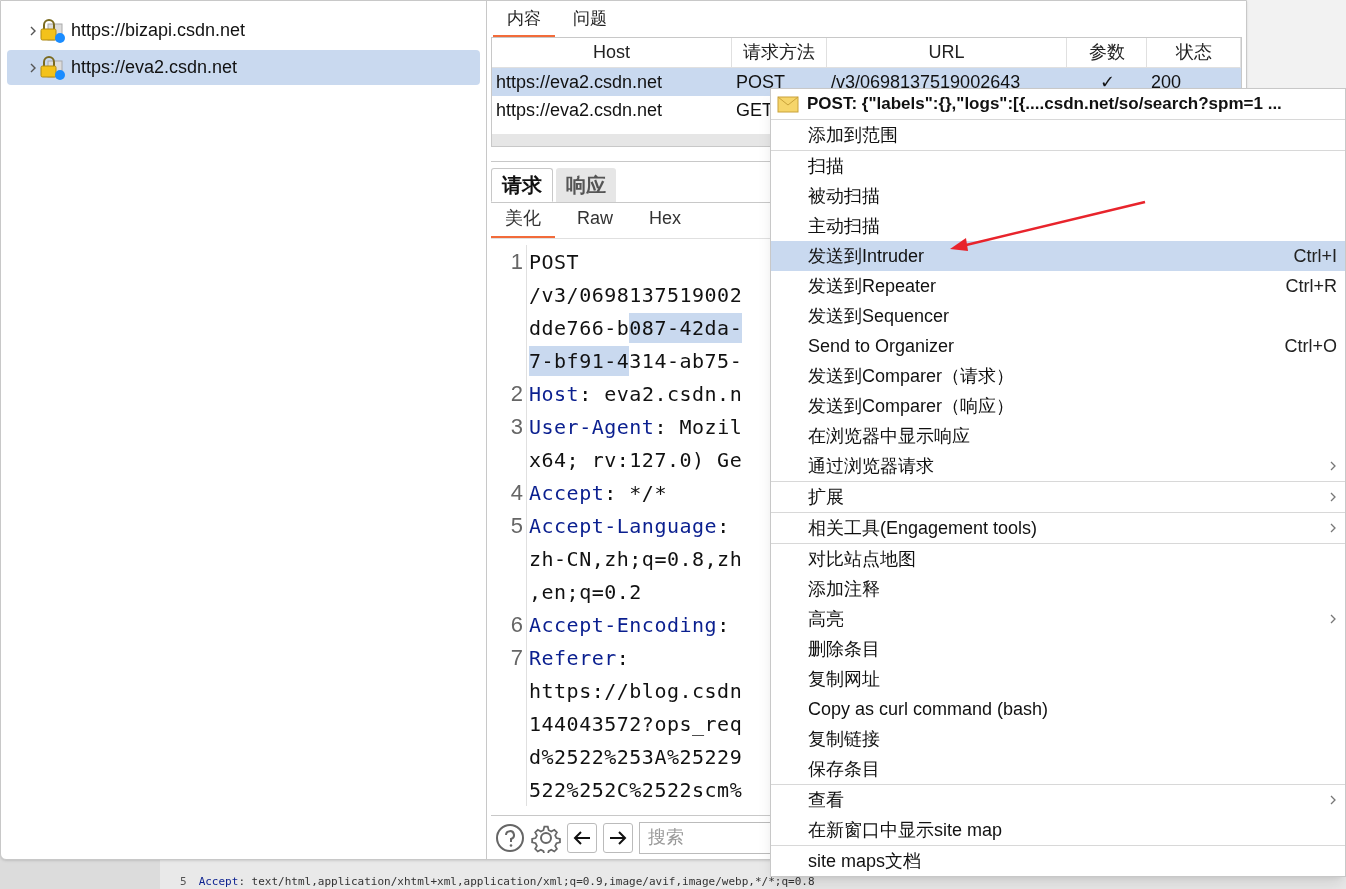 This screenshot has width=1346, height=889. Describe the element at coordinates (1058, 376) in the screenshot. I see `menu-item: 发送到Comparer（请求）` at that location.